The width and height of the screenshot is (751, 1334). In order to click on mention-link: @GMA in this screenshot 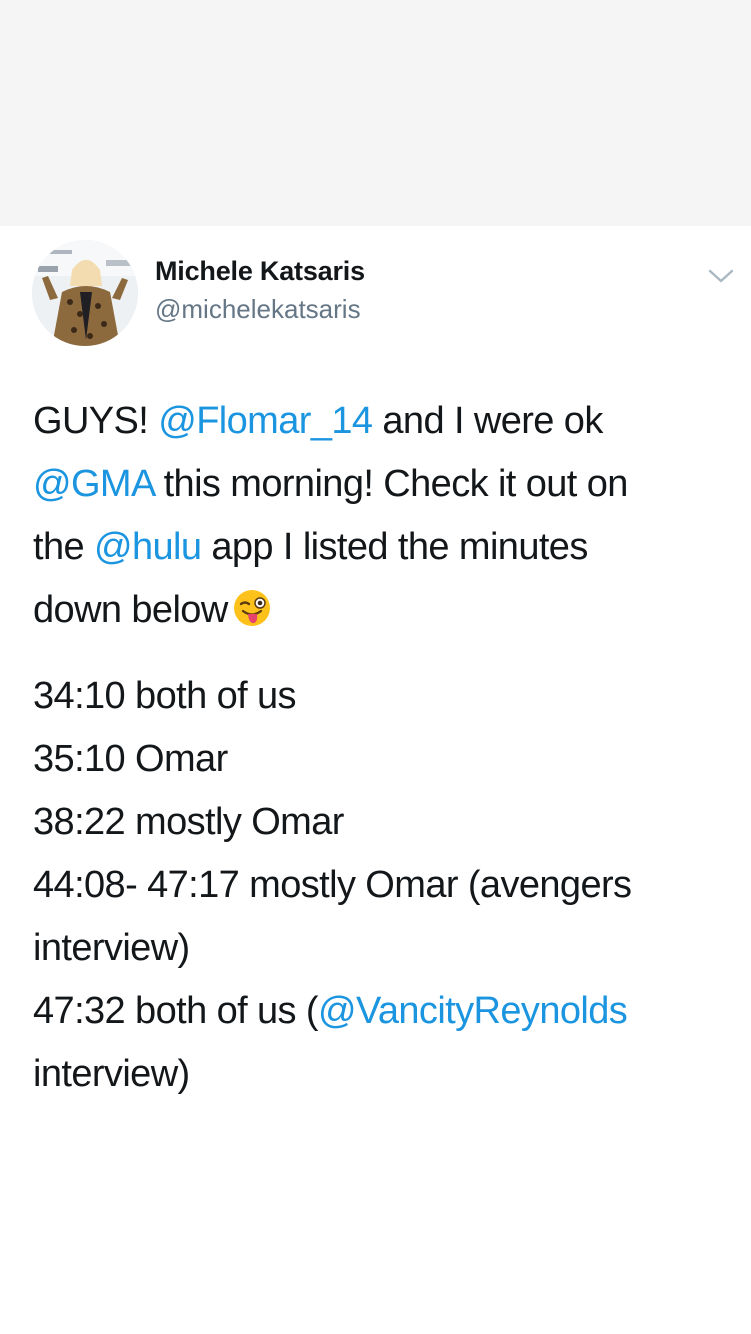, I will do `click(93, 484)`.